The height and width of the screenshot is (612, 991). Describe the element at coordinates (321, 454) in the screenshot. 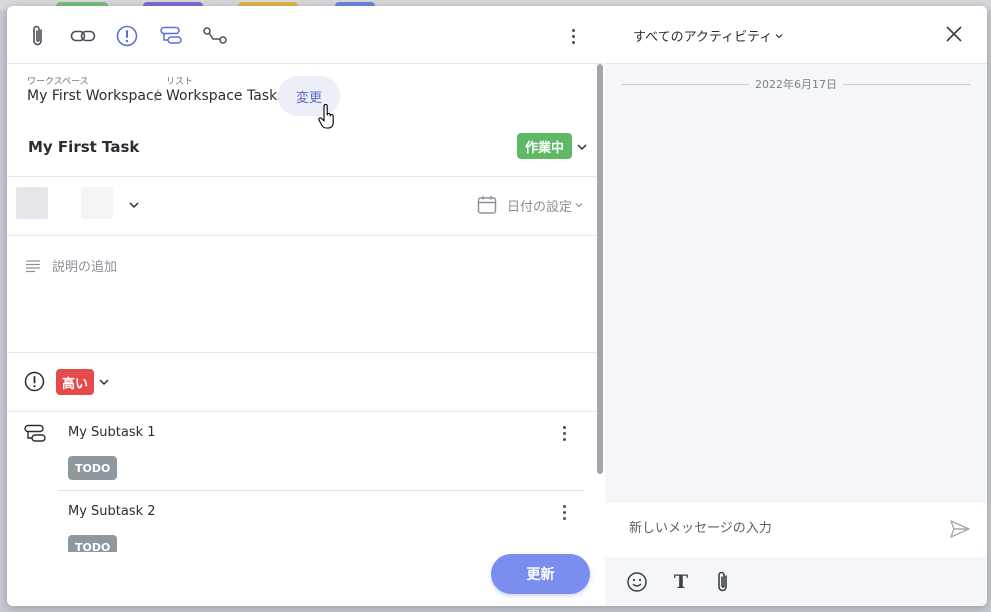

I see `subtask-item: My Subtask 1 TODO` at that location.